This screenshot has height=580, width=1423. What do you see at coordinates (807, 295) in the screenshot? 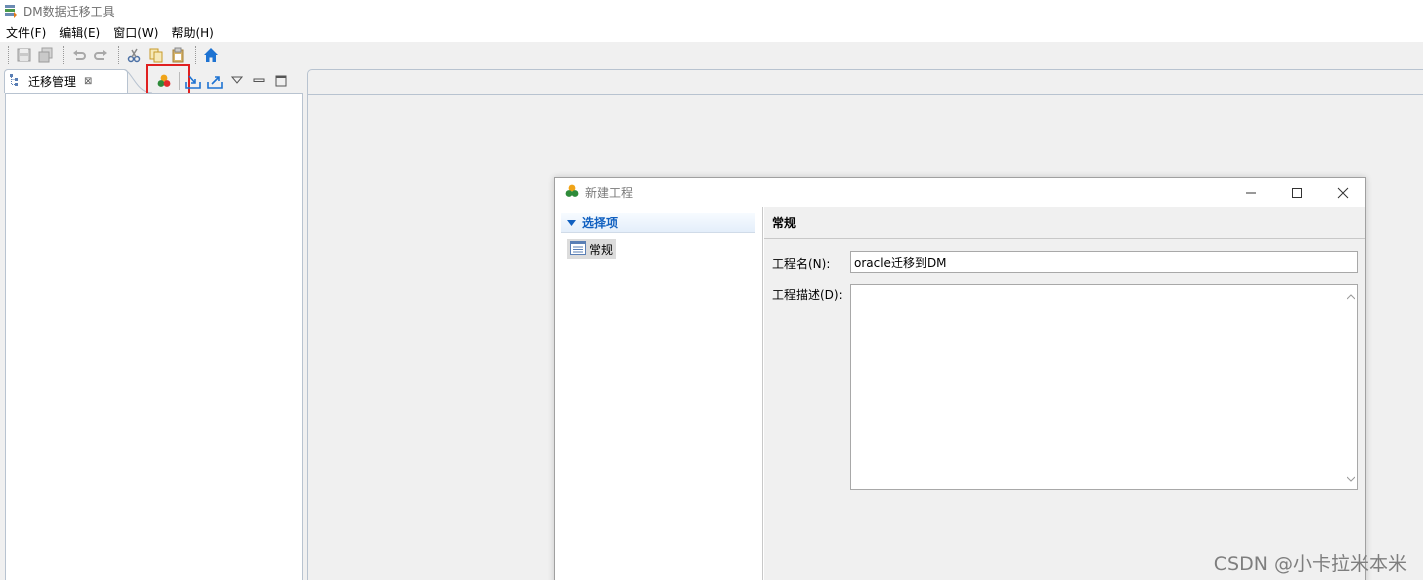
I see `project-description-label: 工程描述(D):` at bounding box center [807, 295].